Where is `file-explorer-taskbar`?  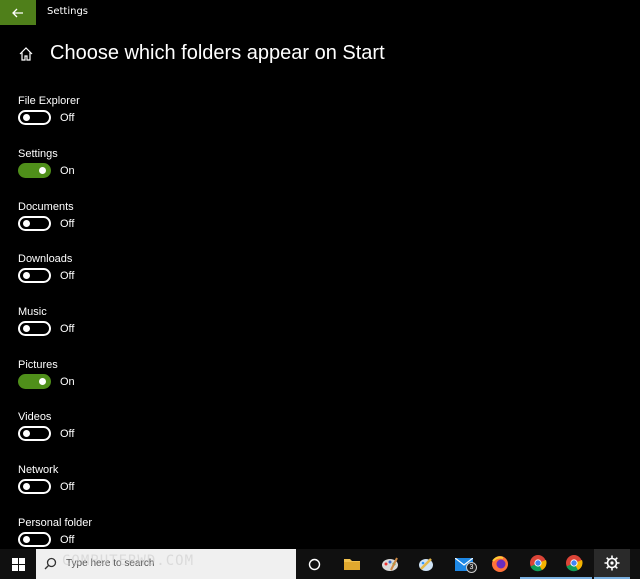
file-explorer-taskbar is located at coordinates (352, 564).